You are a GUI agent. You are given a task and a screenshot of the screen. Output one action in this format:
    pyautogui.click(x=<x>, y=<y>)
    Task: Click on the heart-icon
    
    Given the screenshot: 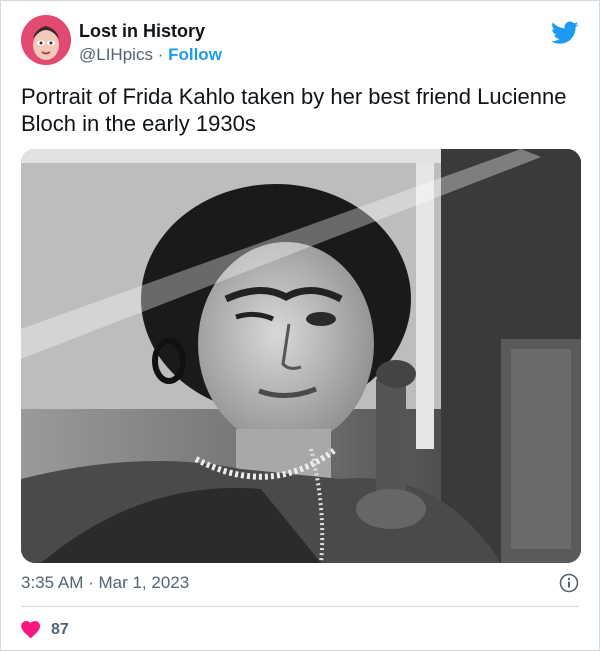 What is the action you would take?
    pyautogui.click(x=31, y=630)
    